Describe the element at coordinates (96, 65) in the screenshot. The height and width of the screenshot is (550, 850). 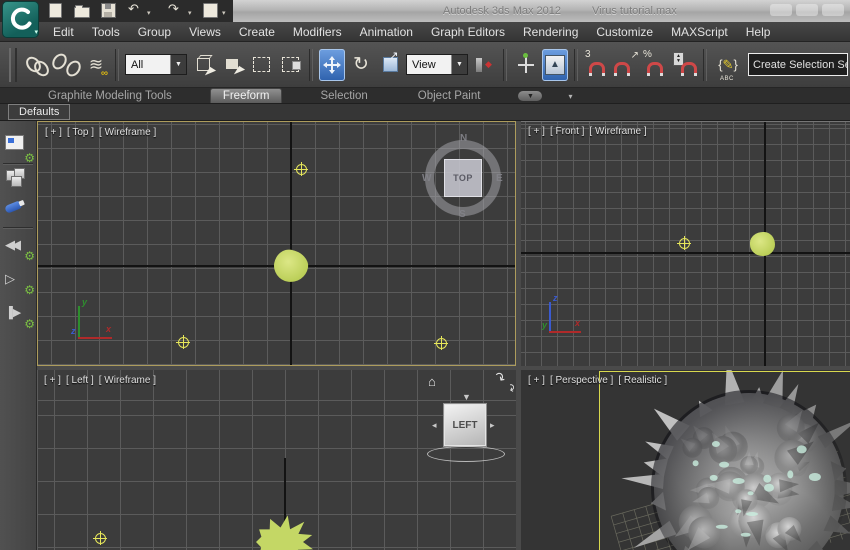
I see `bind-to-space-warp-icon: ≋ ∞` at that location.